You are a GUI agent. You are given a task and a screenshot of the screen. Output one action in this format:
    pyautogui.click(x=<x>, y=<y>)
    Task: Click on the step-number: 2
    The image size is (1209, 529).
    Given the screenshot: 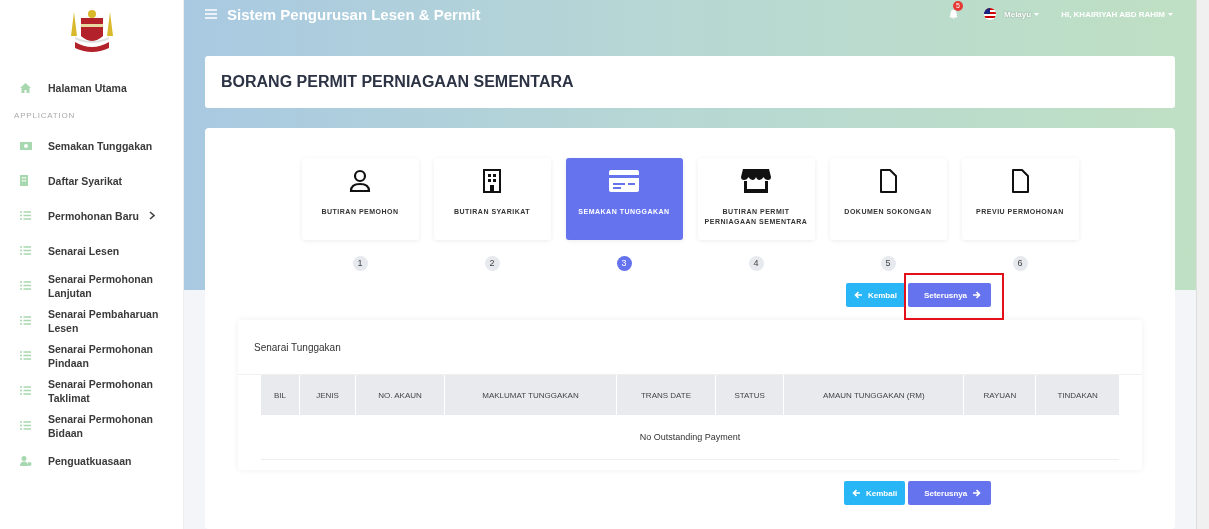 What is the action you would take?
    pyautogui.click(x=492, y=263)
    